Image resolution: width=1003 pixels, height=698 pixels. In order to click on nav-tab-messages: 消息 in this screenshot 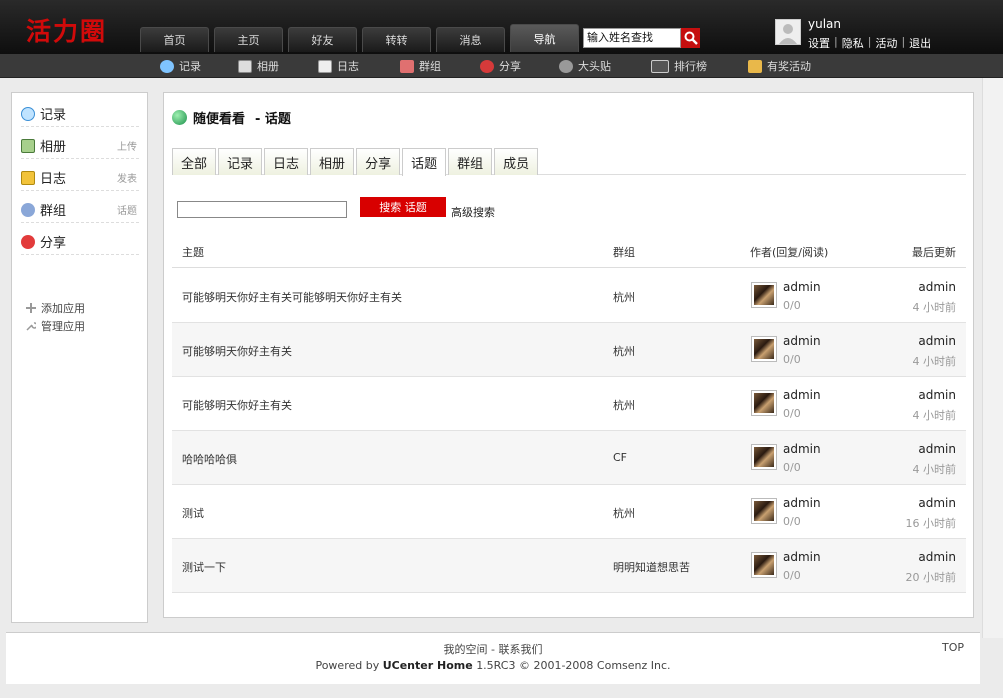, I will do `click(470, 39)`.